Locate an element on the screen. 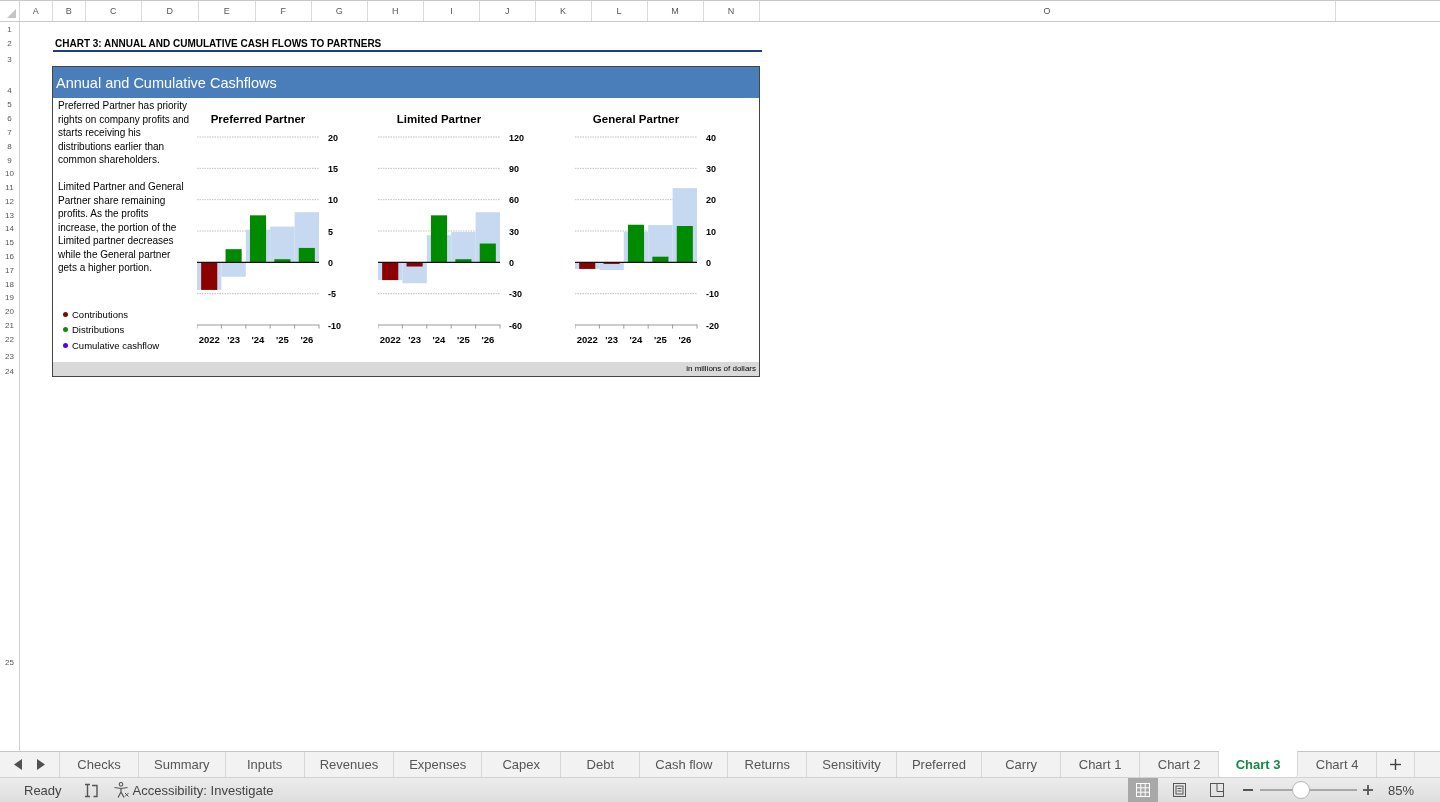 This screenshot has width=1440, height=802. y-tick-label: 120 is located at coordinates (517, 137).